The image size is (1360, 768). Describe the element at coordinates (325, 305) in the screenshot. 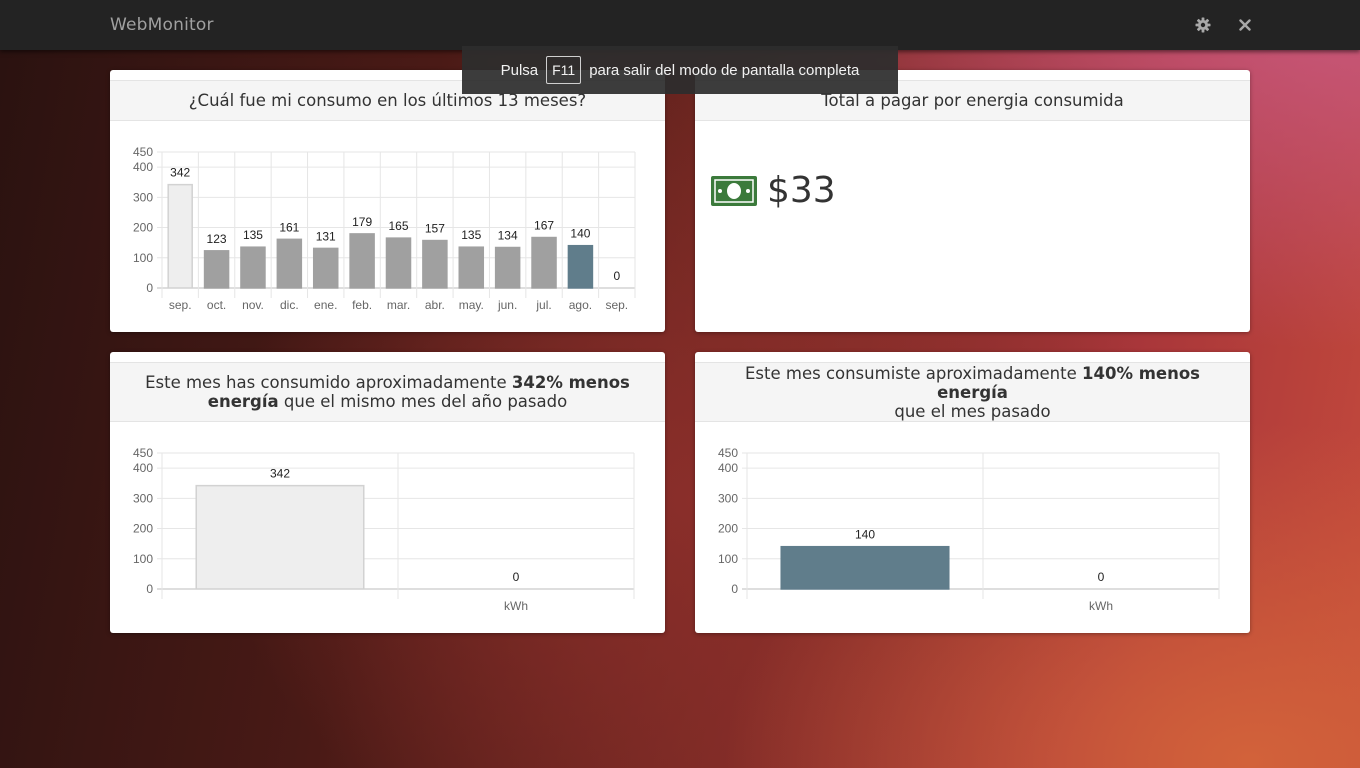

I see `x-tick-label: ene.` at that location.